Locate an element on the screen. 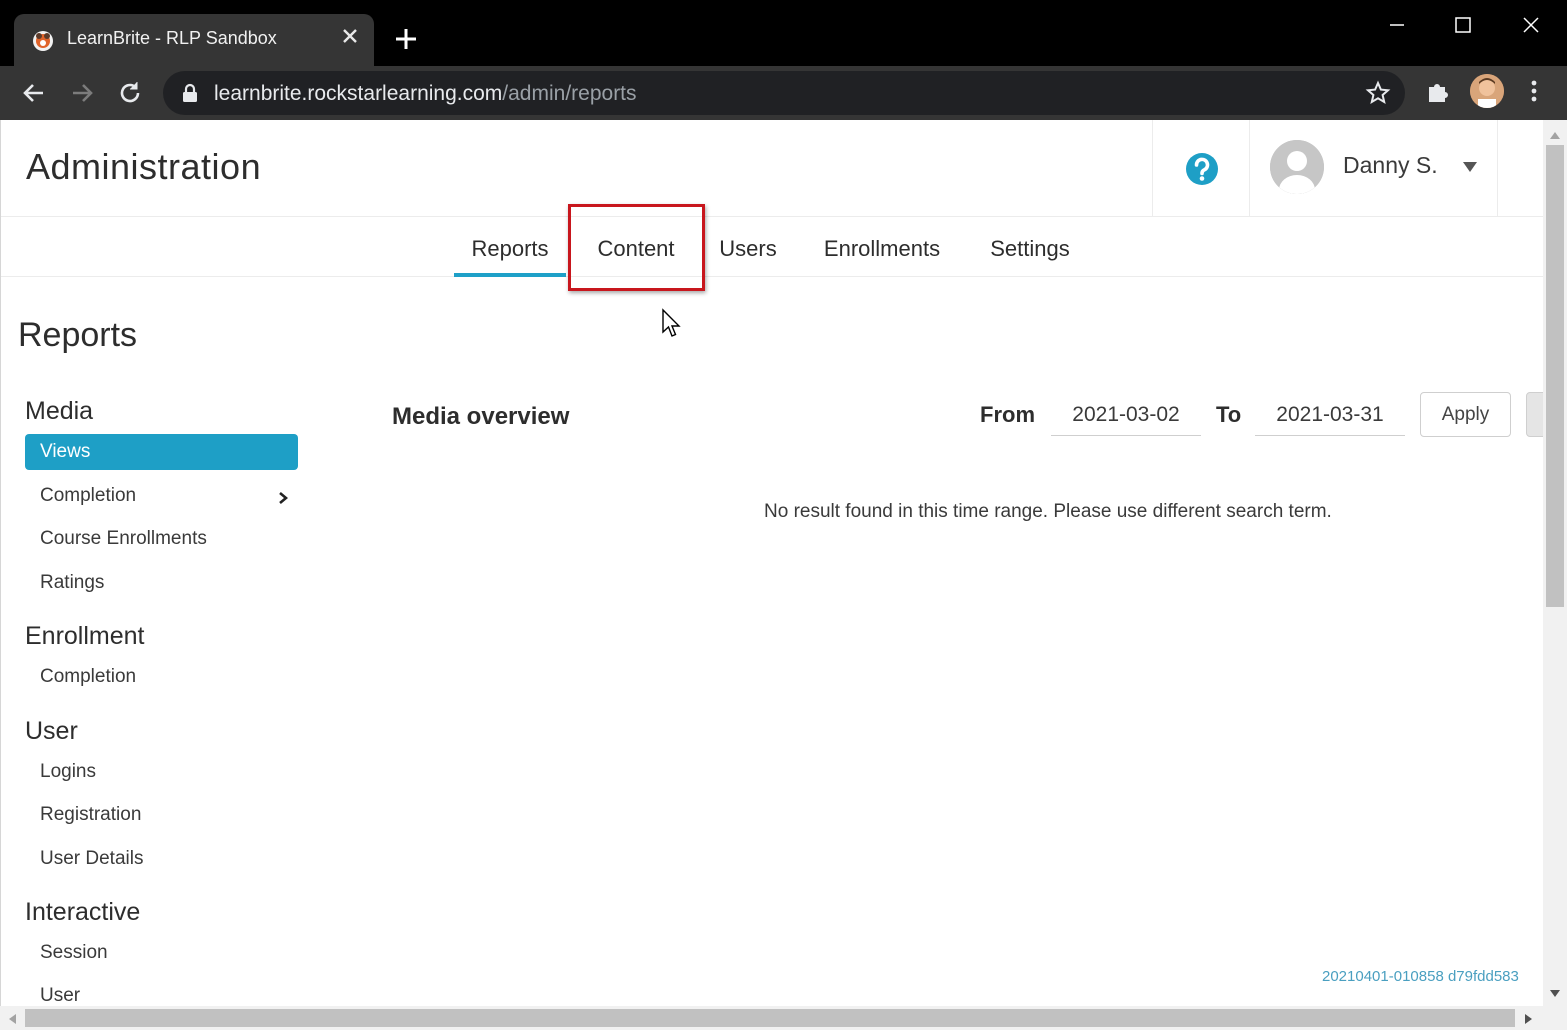 Image resolution: width=1567 pixels, height=1030 pixels. url-path: /admin/reports is located at coordinates (569, 93).